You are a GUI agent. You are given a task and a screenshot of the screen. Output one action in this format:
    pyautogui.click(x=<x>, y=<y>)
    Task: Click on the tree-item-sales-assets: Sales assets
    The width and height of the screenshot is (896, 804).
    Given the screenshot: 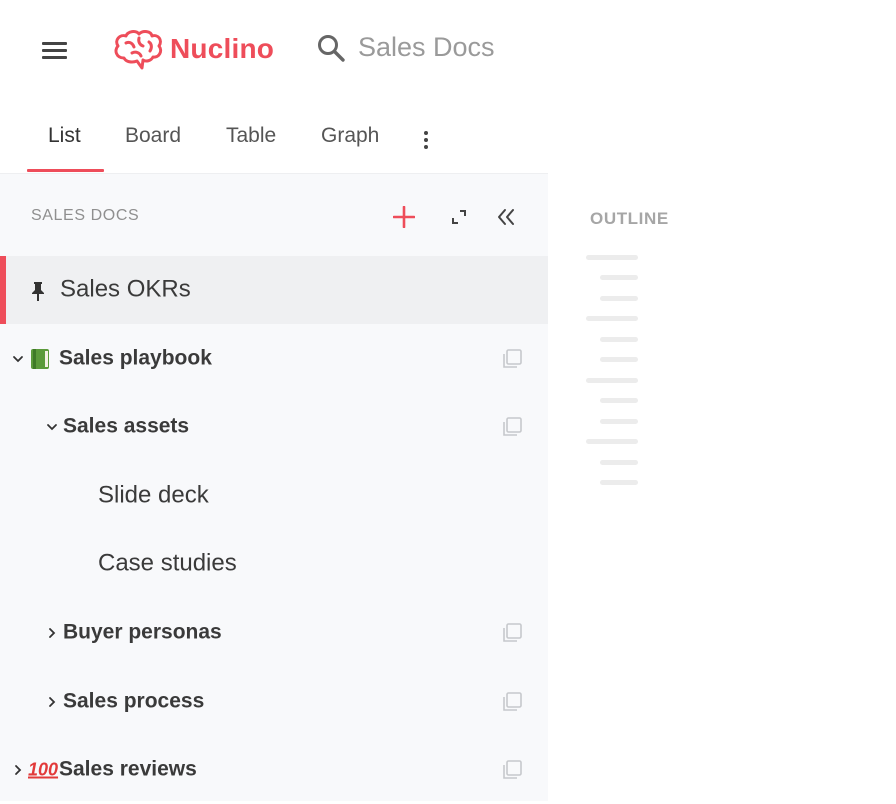 What is the action you would take?
    pyautogui.click(x=274, y=427)
    